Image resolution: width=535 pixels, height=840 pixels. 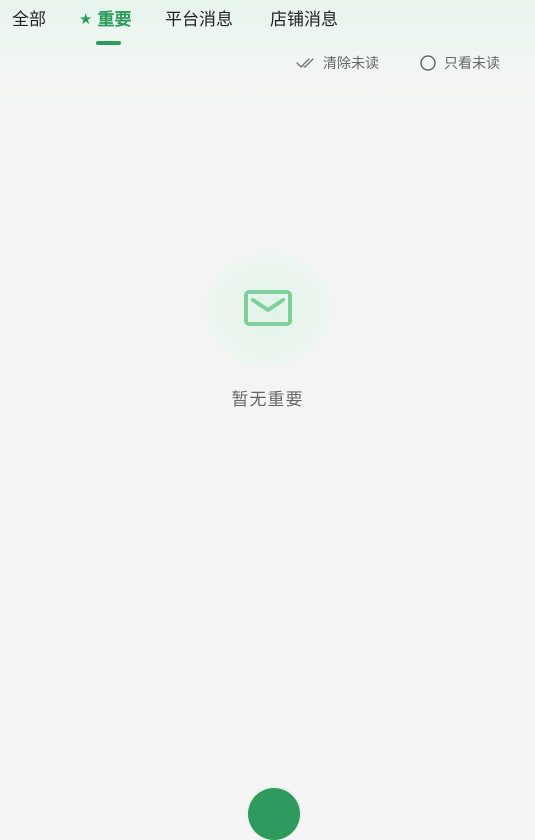 What do you see at coordinates (306, 63) in the screenshot?
I see `double-check-icon` at bounding box center [306, 63].